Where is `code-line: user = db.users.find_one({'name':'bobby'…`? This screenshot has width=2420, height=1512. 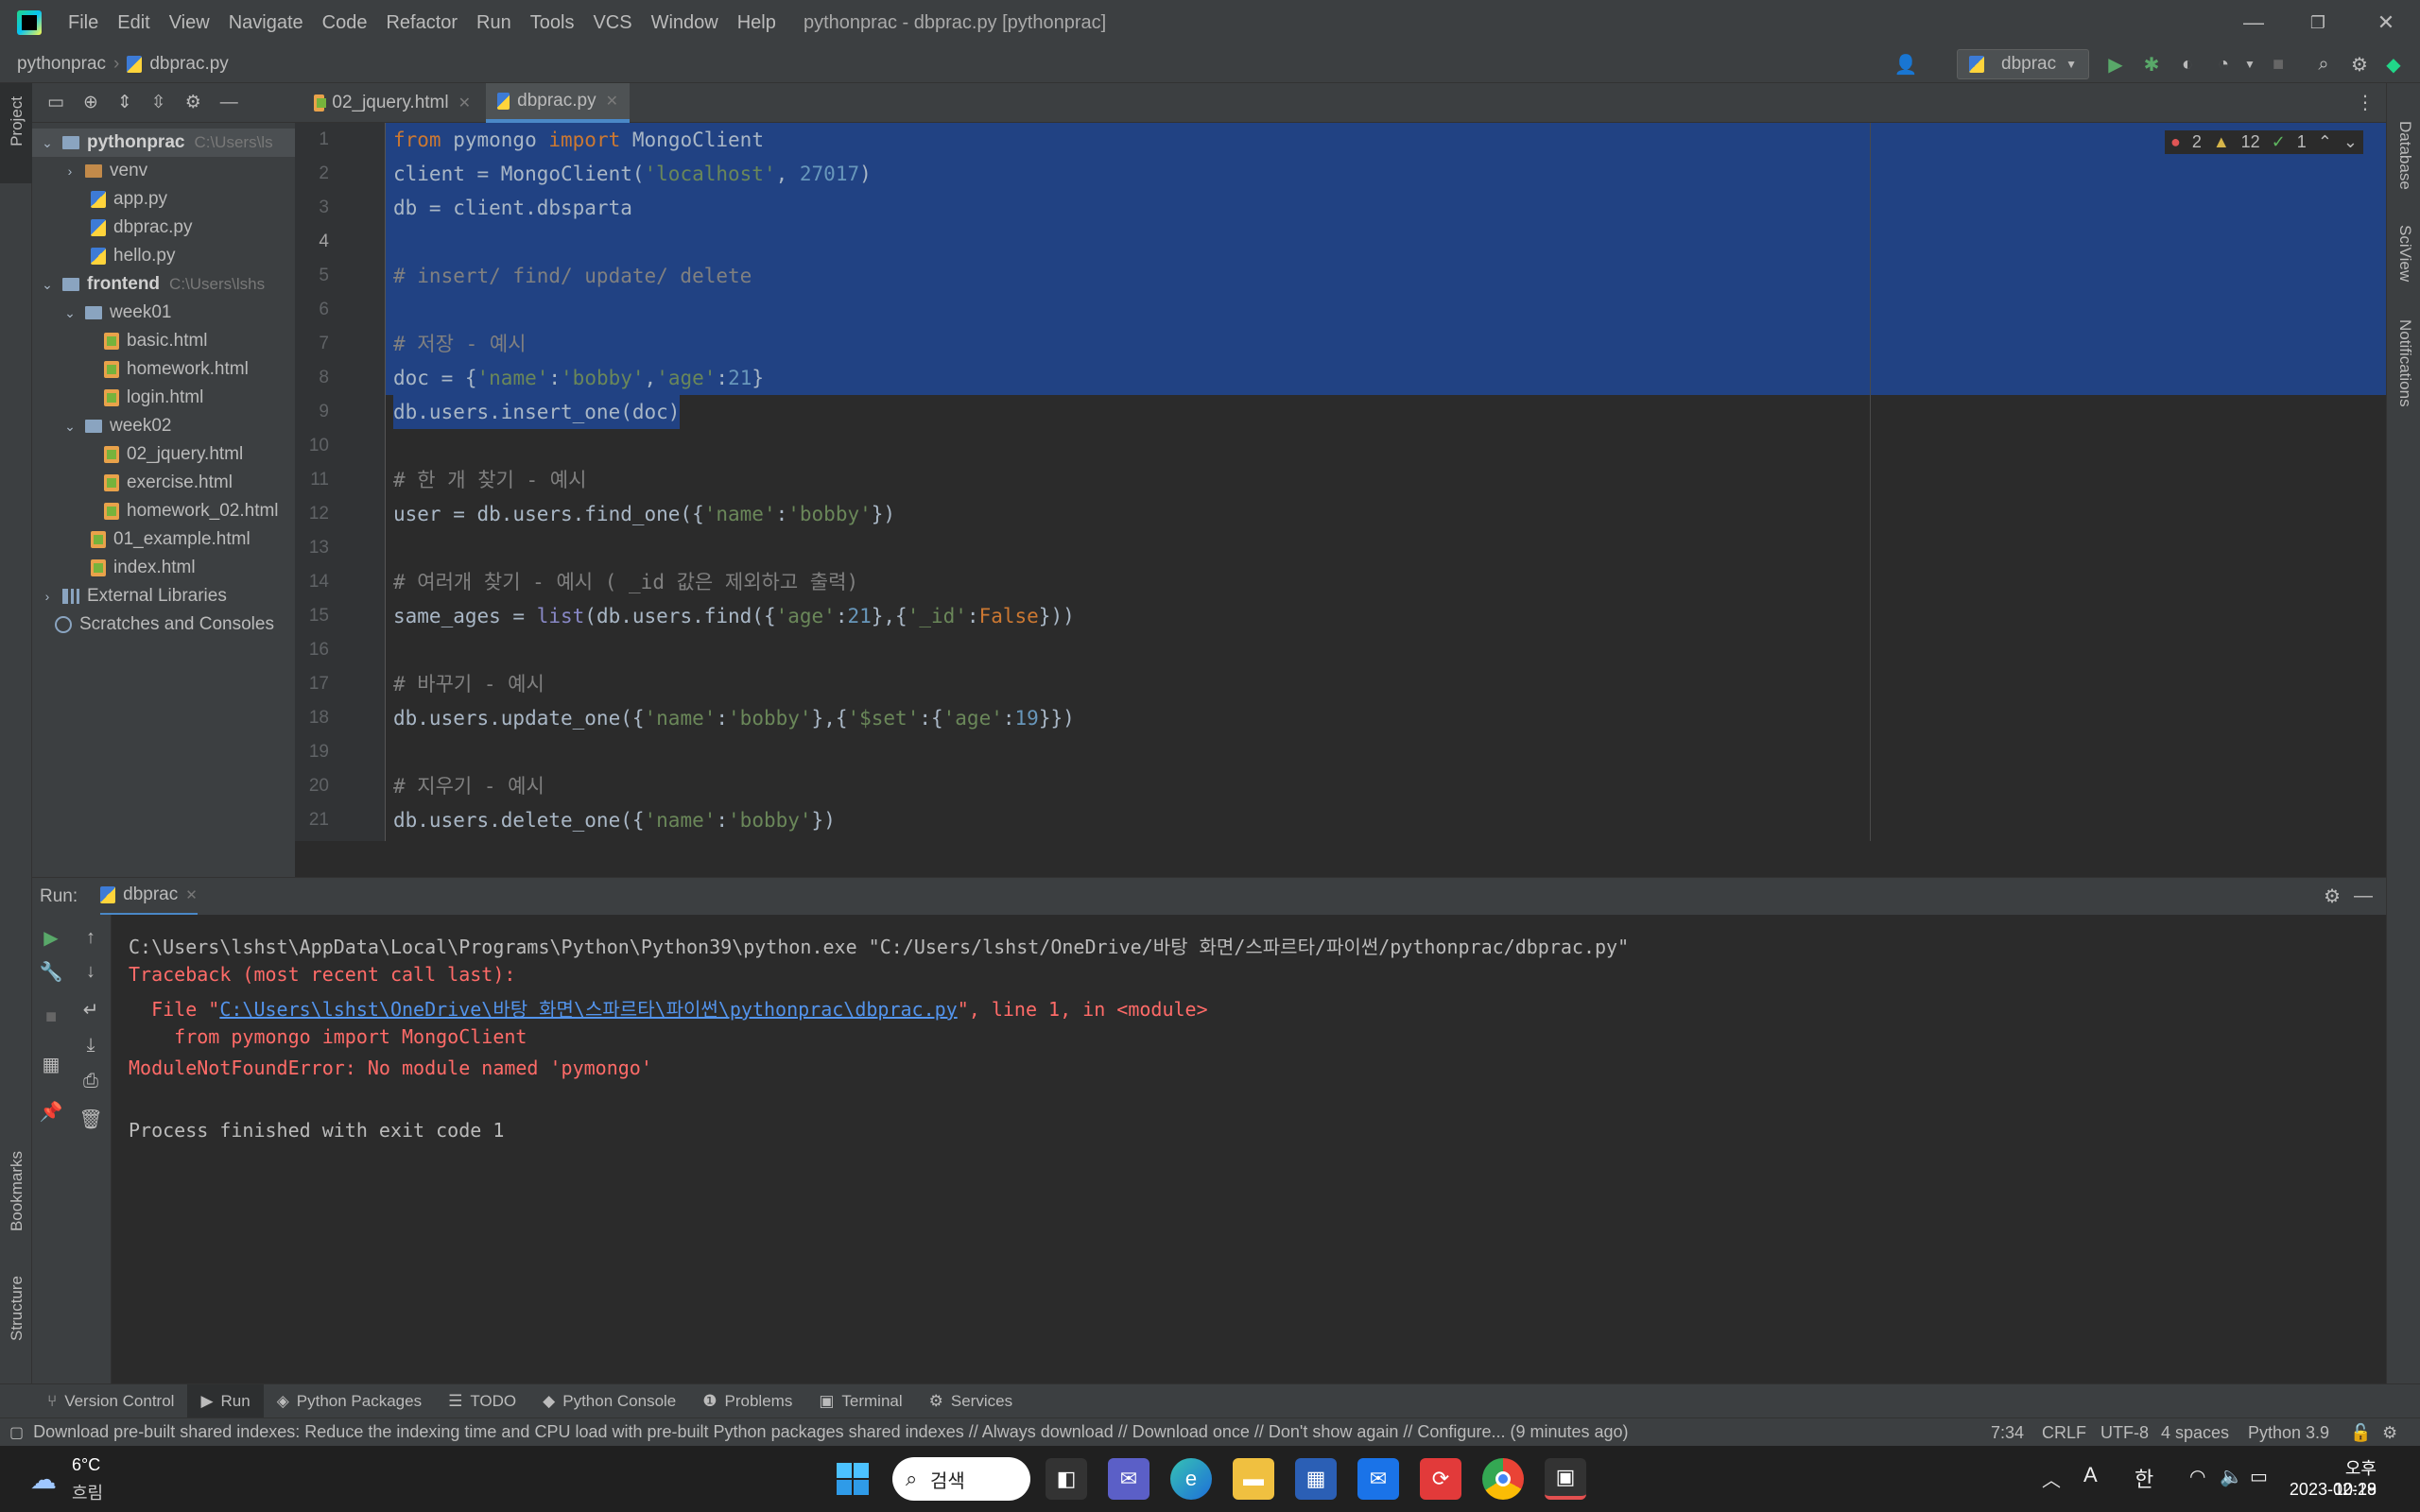
code-line: user = db.users.find_one({'name':'bobby'… is located at coordinates (644, 514).